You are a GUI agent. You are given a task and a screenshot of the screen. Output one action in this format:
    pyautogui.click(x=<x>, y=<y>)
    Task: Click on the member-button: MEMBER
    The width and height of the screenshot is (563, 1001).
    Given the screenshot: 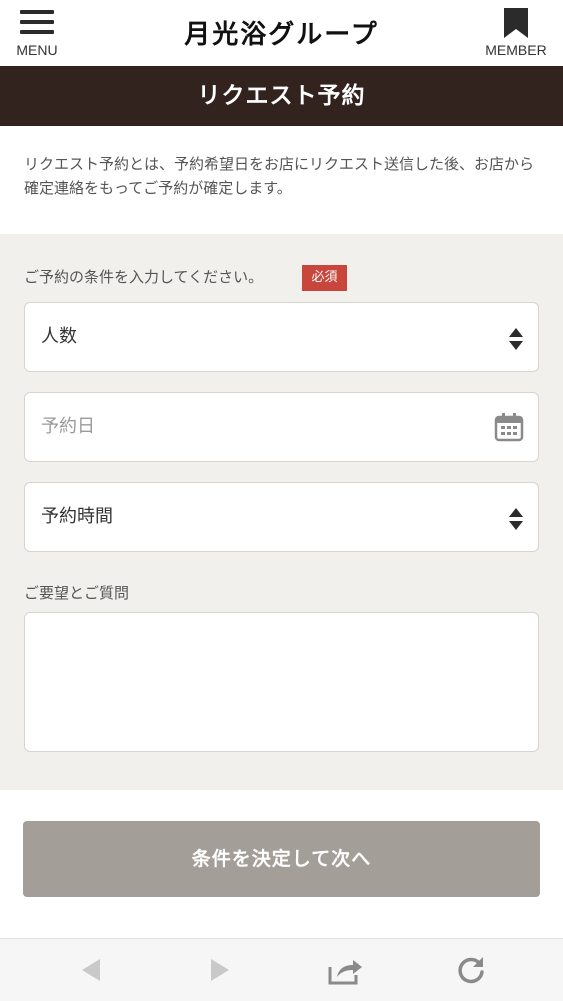 What is the action you would take?
    pyautogui.click(x=516, y=33)
    